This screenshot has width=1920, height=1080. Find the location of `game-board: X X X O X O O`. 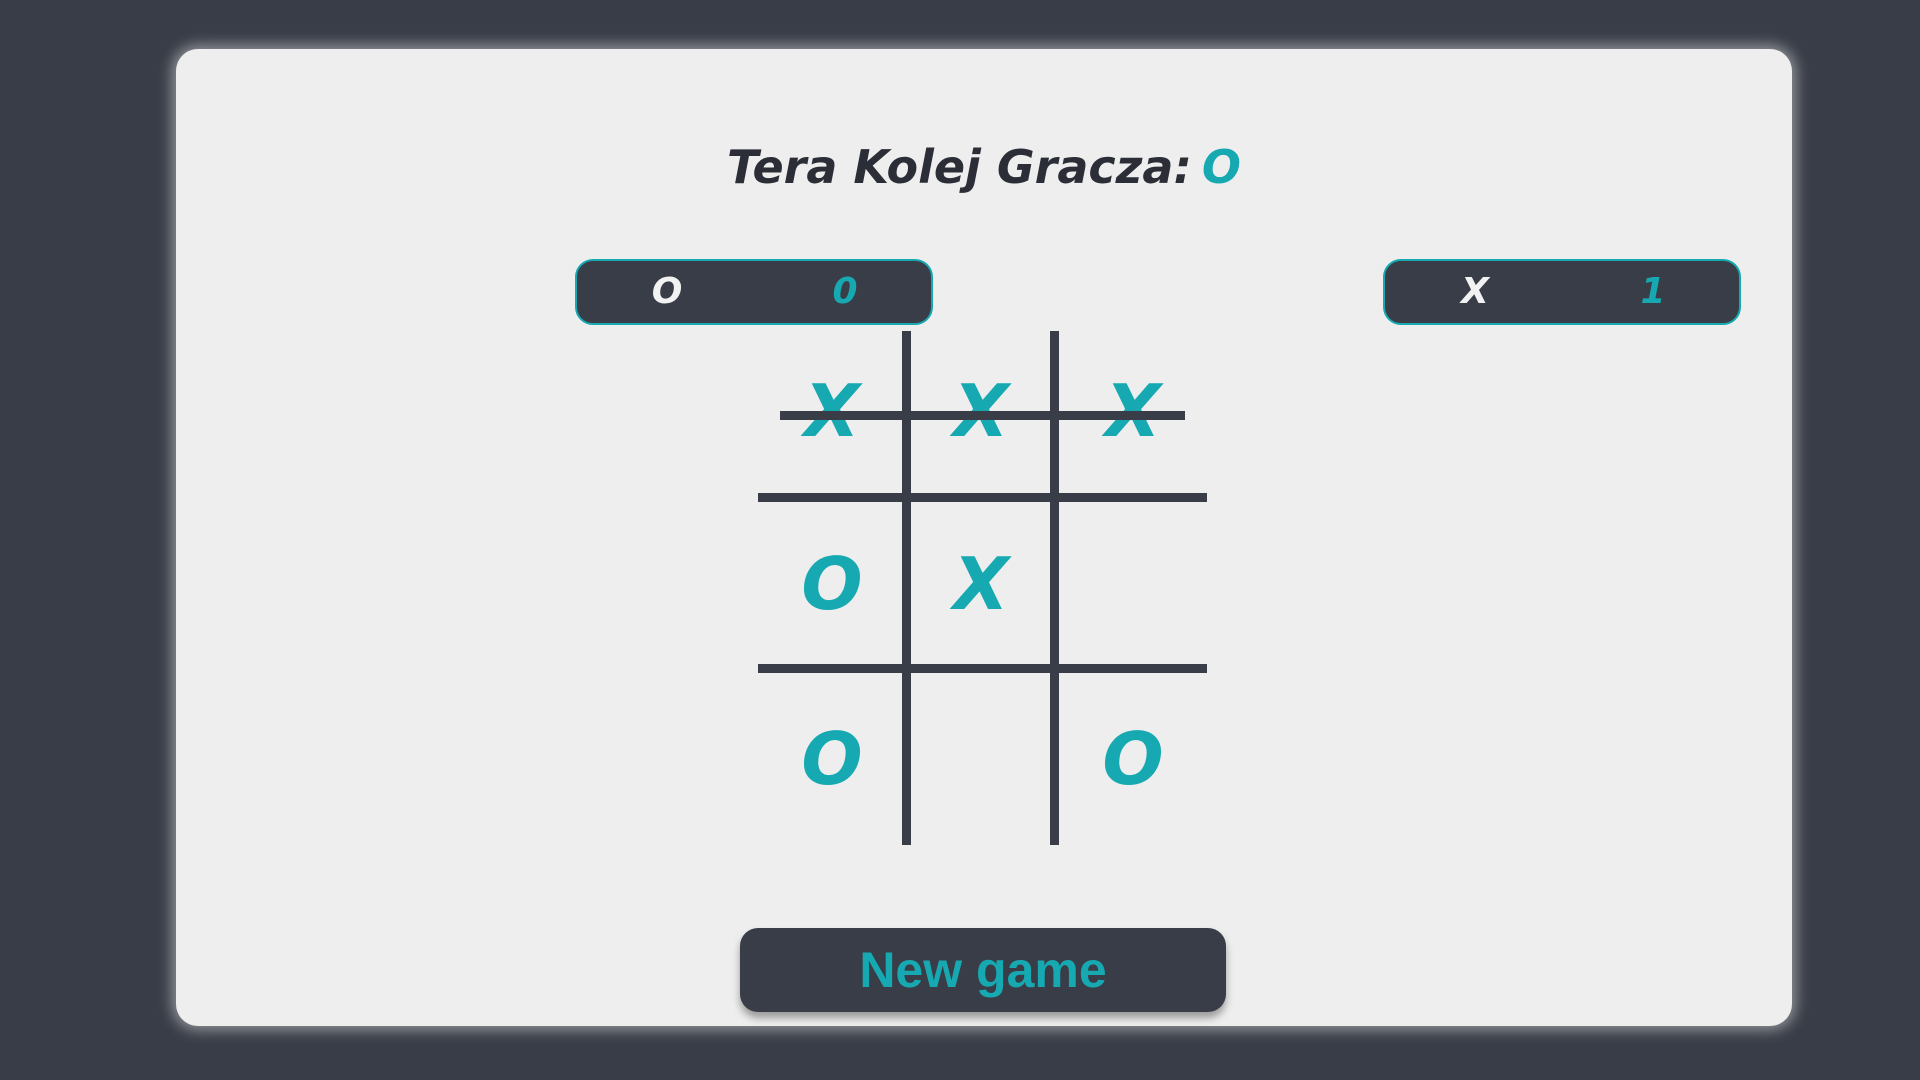

game-board: X X X O X O O is located at coordinates (982, 588).